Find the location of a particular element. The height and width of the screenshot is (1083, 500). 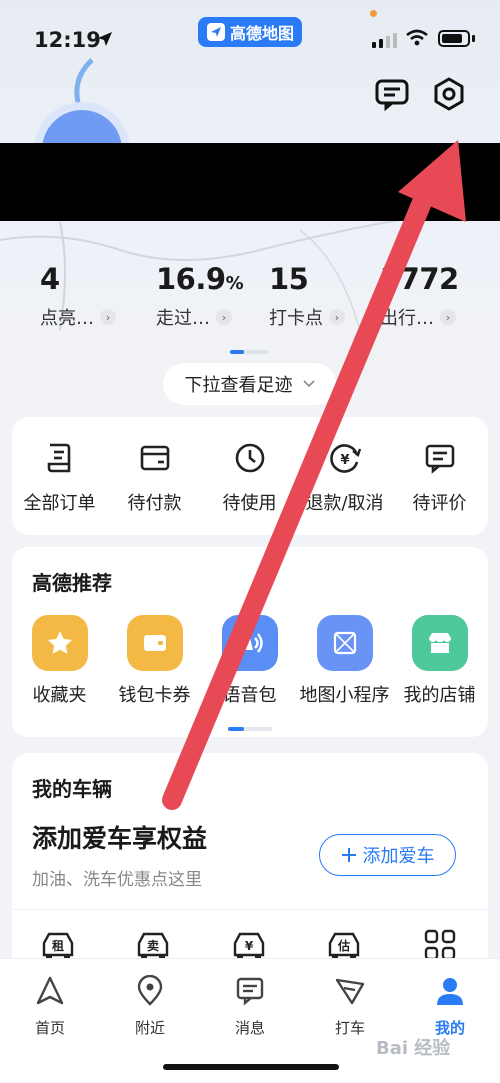

refund-icon: ¥ is located at coordinates (345, 458).